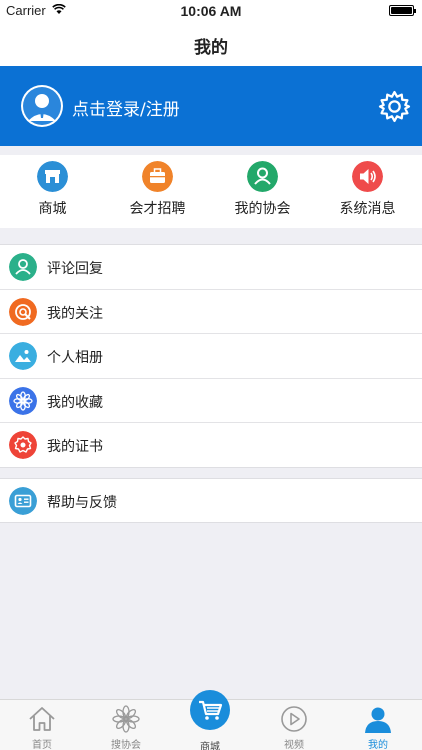 Image resolution: width=422 pixels, height=750 pixels. What do you see at coordinates (262, 209) in the screenshot?
I see `quick-action-label: 我的协会` at bounding box center [262, 209].